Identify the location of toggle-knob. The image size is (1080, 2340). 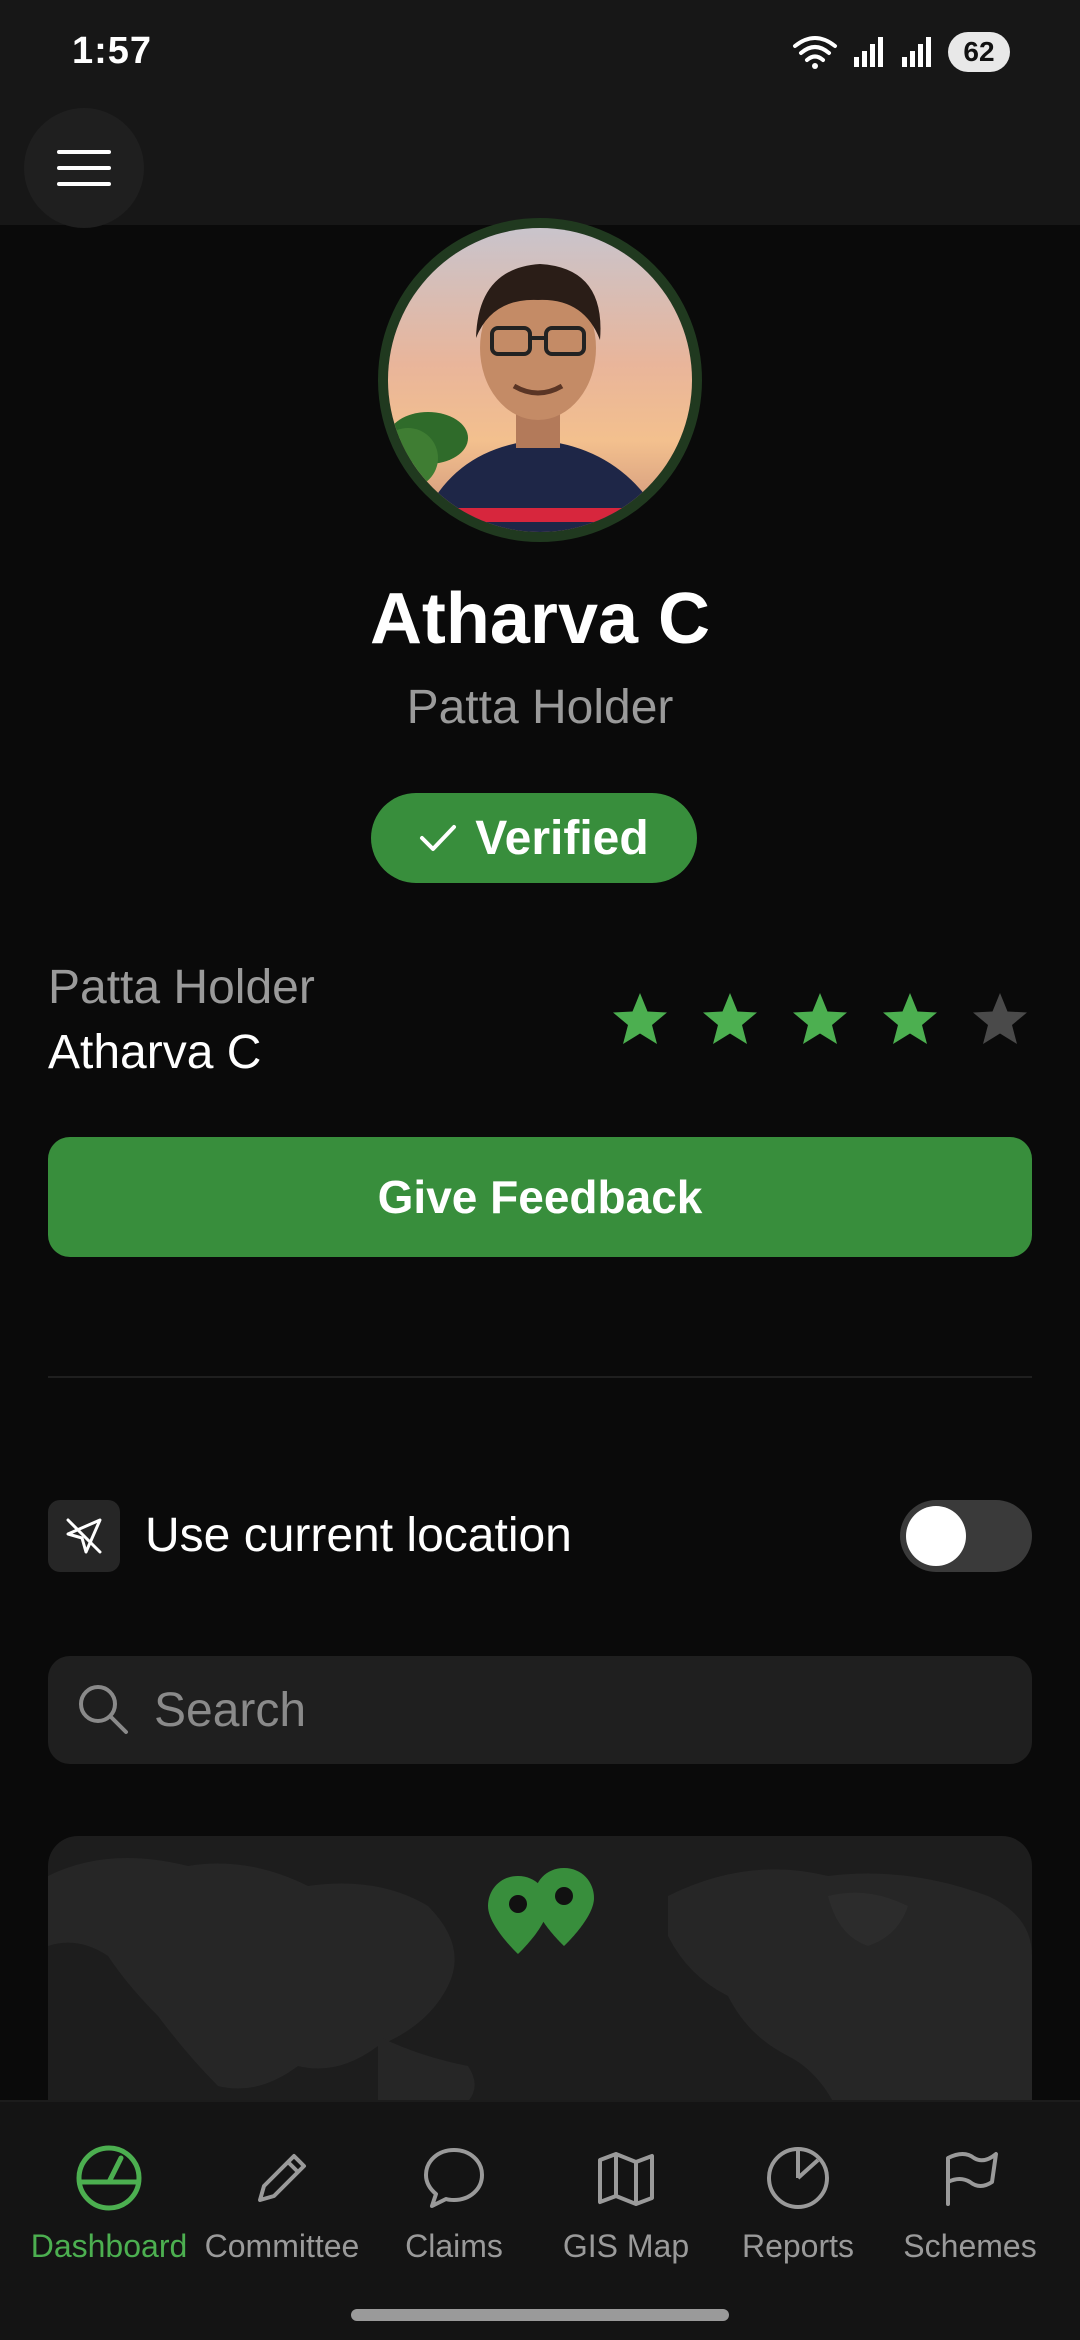
(936, 1536).